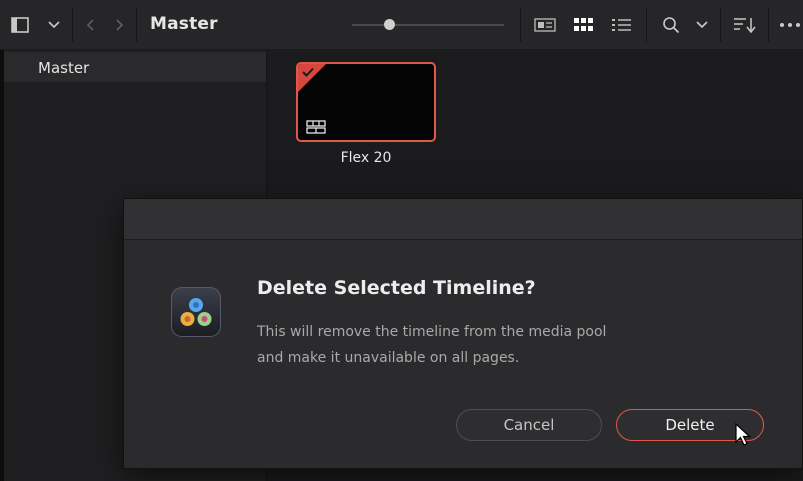 The image size is (803, 481). I want to click on checkmark-icon, so click(308, 73).